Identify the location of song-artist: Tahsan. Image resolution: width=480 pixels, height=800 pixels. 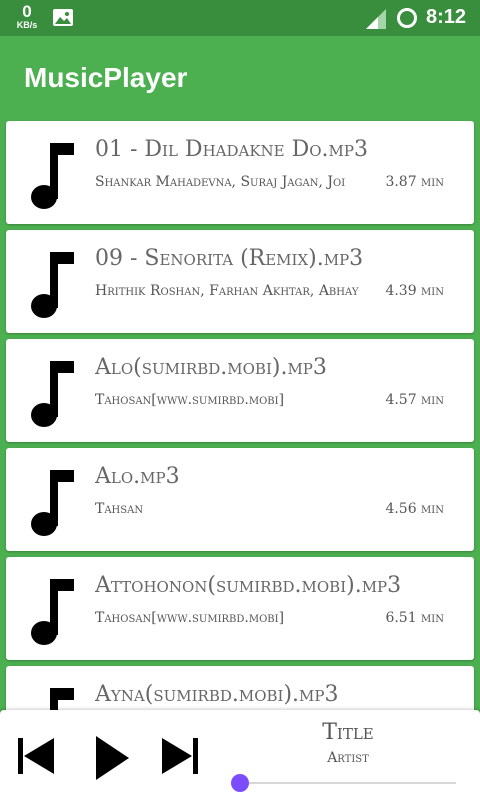
(119, 509).